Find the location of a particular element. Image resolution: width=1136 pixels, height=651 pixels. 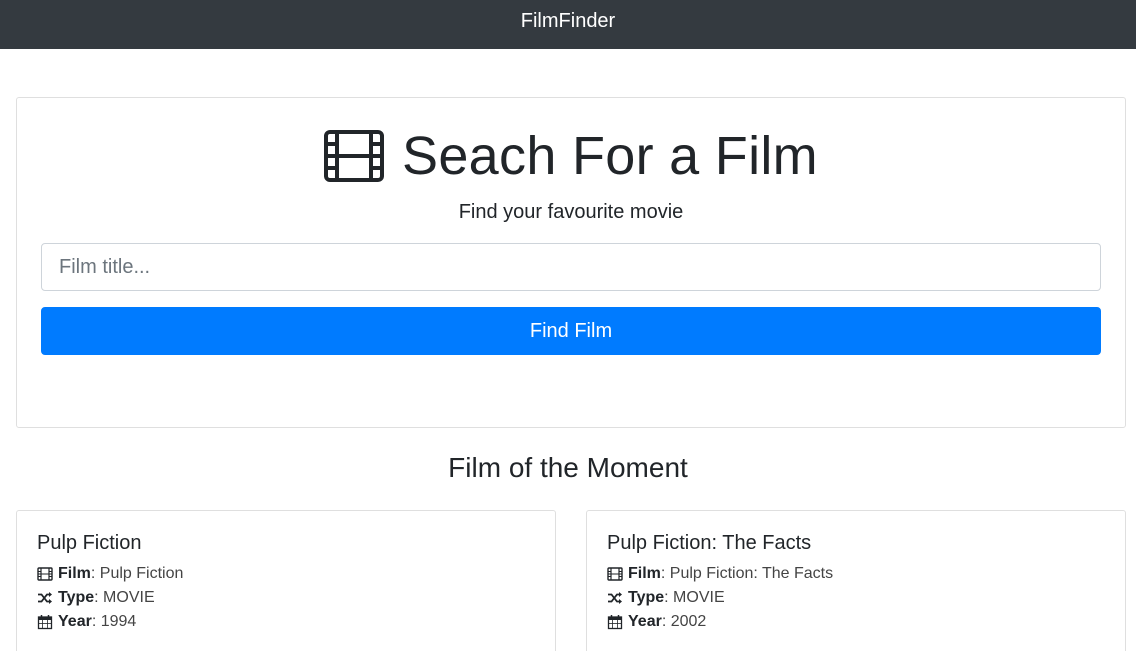

card-title: Pulp Fiction is located at coordinates (286, 543).